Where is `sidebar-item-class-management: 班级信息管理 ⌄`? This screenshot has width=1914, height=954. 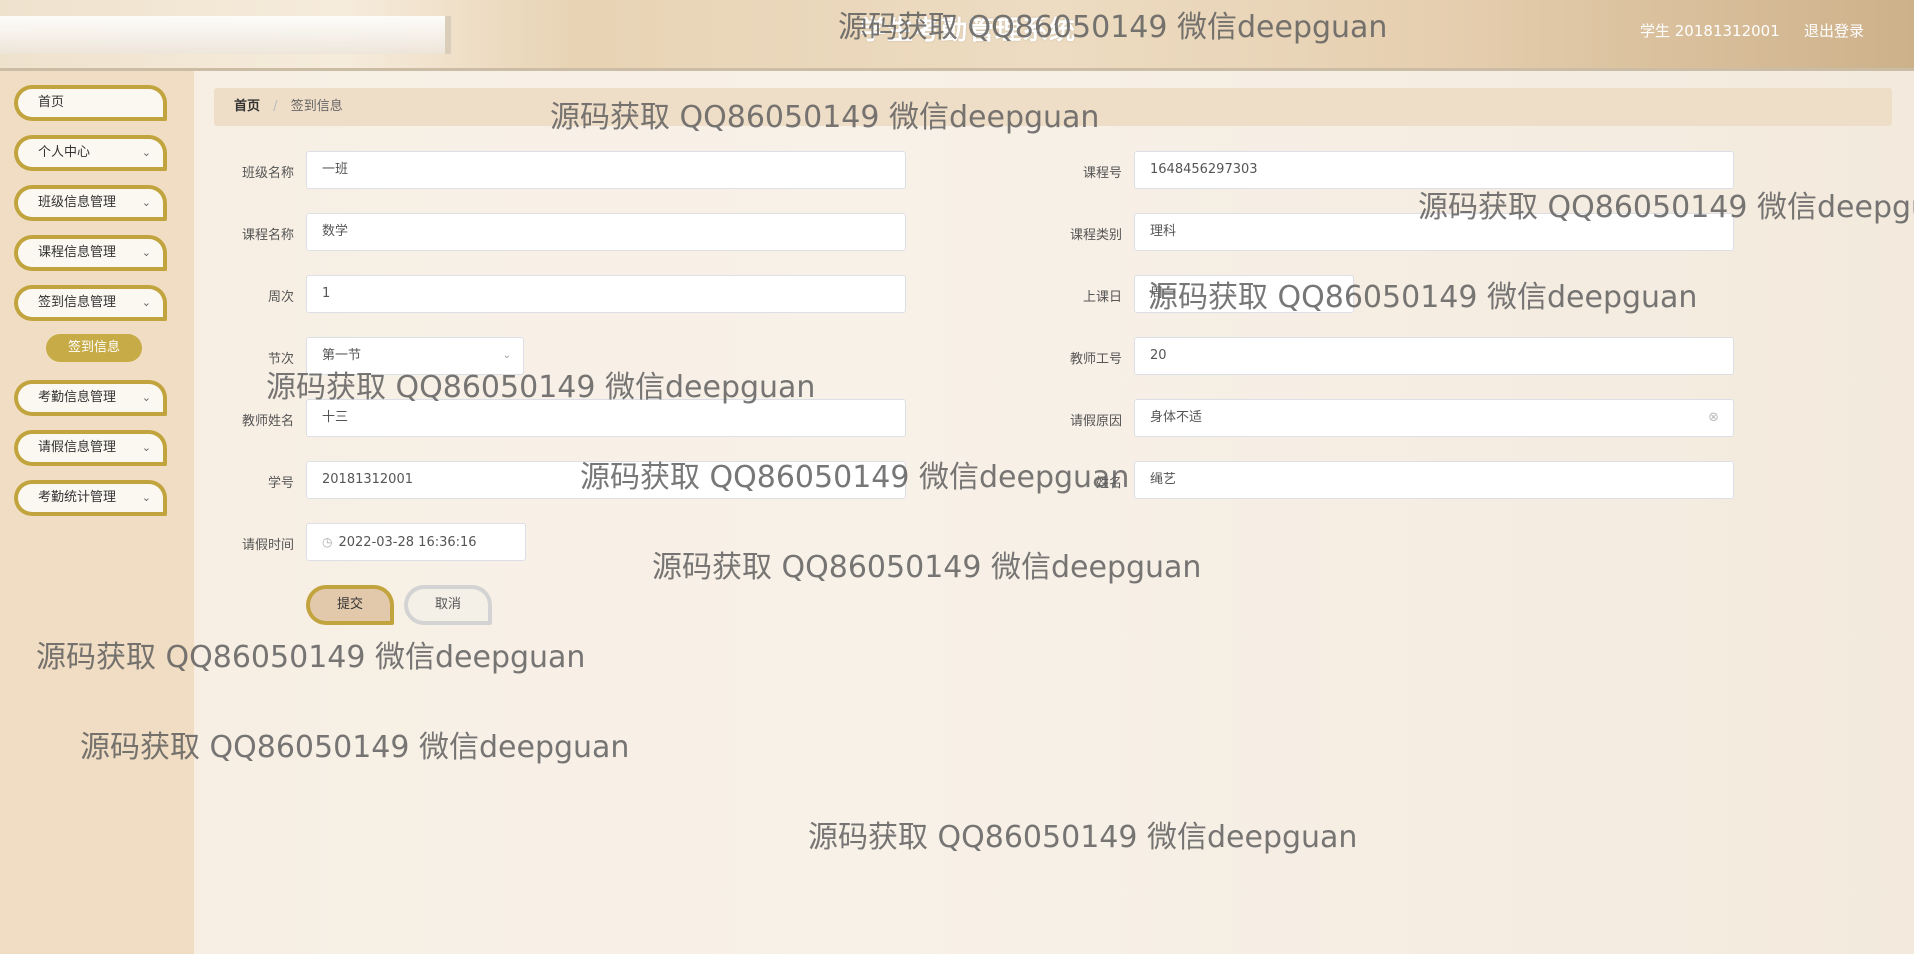
sidebar-item-class-management: 班级信息管理 ⌄ is located at coordinates (90, 203).